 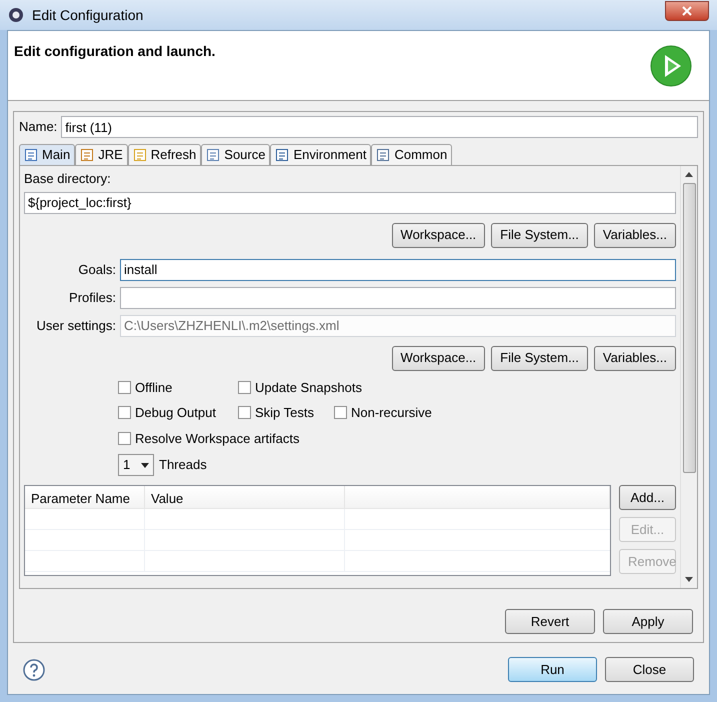 I want to click on tab: JRE, so click(x=101, y=154).